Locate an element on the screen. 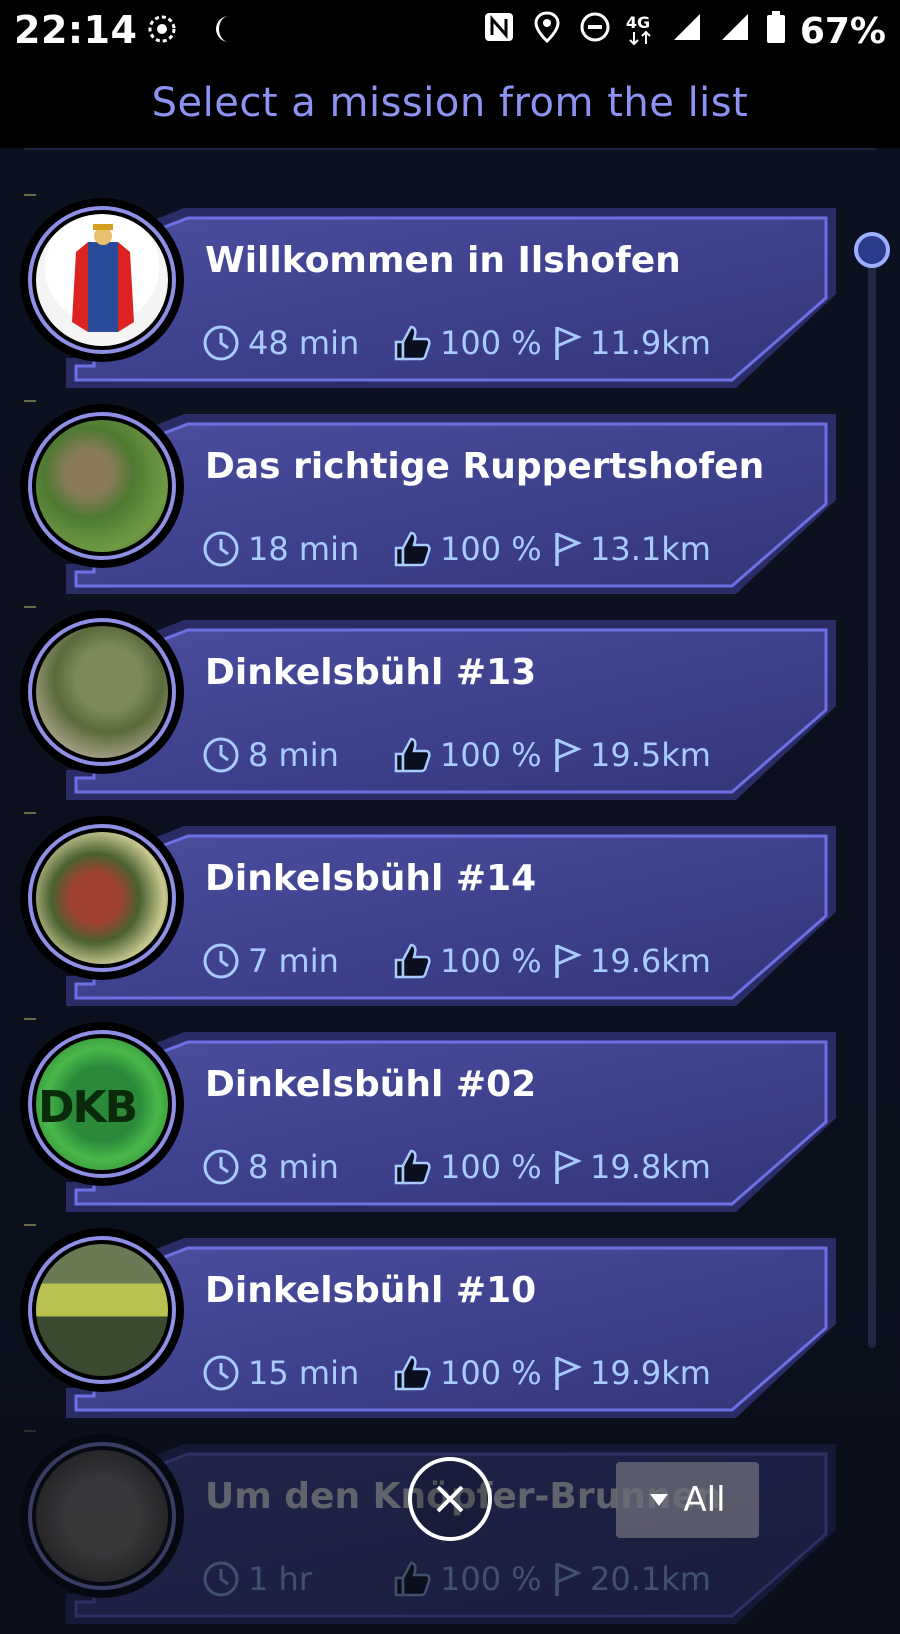 This screenshot has height=1634, width=900. mission-title: Das richtige Ruppertshofen is located at coordinates (485, 466).